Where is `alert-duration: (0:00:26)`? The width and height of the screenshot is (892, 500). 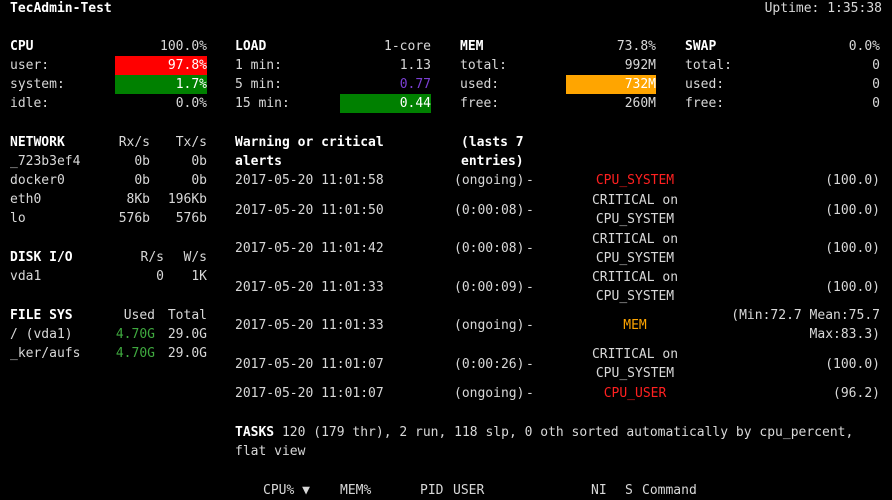 alert-duration: (0:00:26) is located at coordinates (489, 364).